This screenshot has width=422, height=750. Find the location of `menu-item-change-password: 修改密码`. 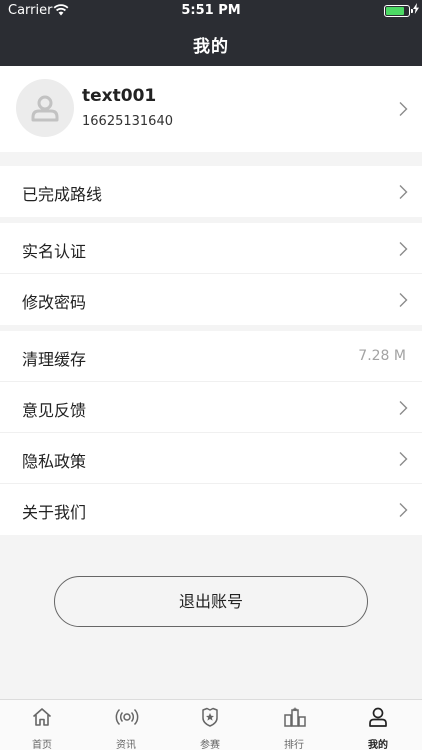

menu-item-change-password: 修改密码 is located at coordinates (211, 299).